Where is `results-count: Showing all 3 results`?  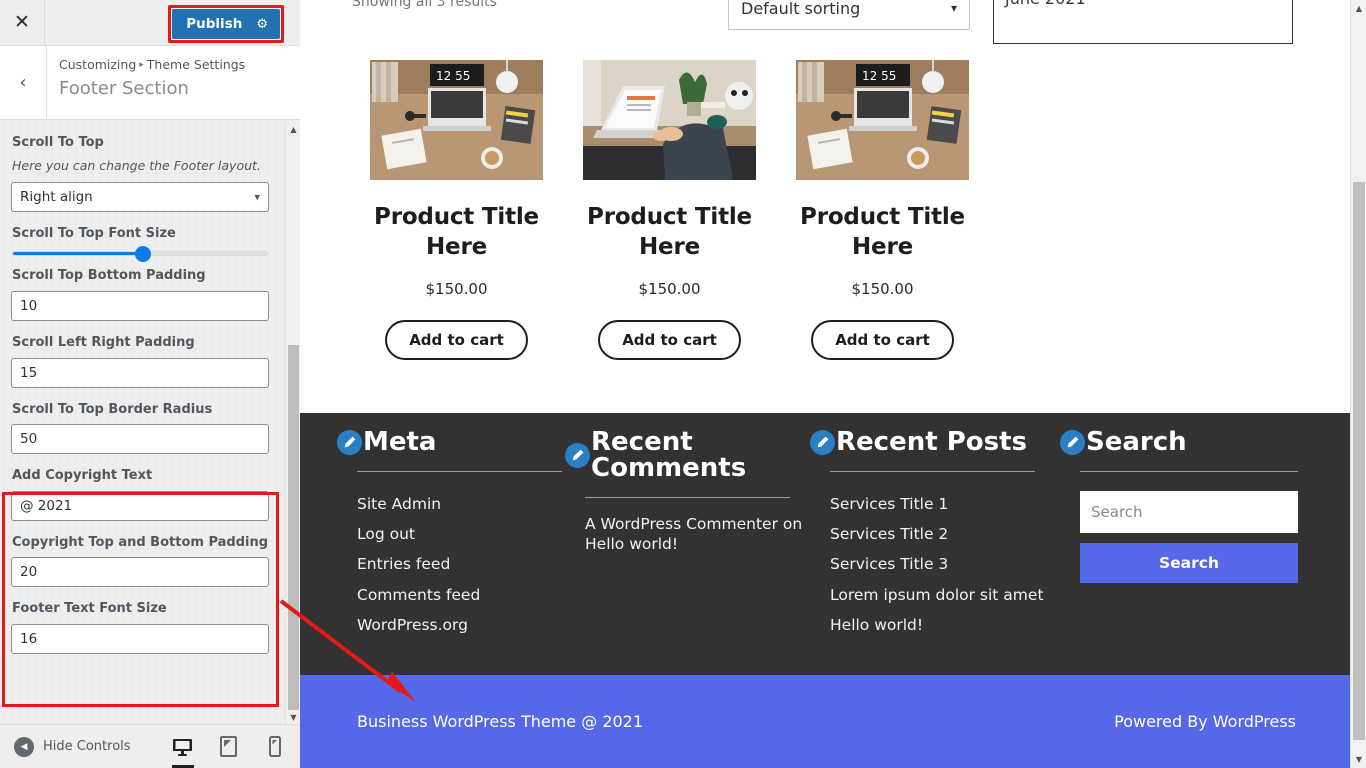
results-count: Showing all 3 results is located at coordinates (424, 5).